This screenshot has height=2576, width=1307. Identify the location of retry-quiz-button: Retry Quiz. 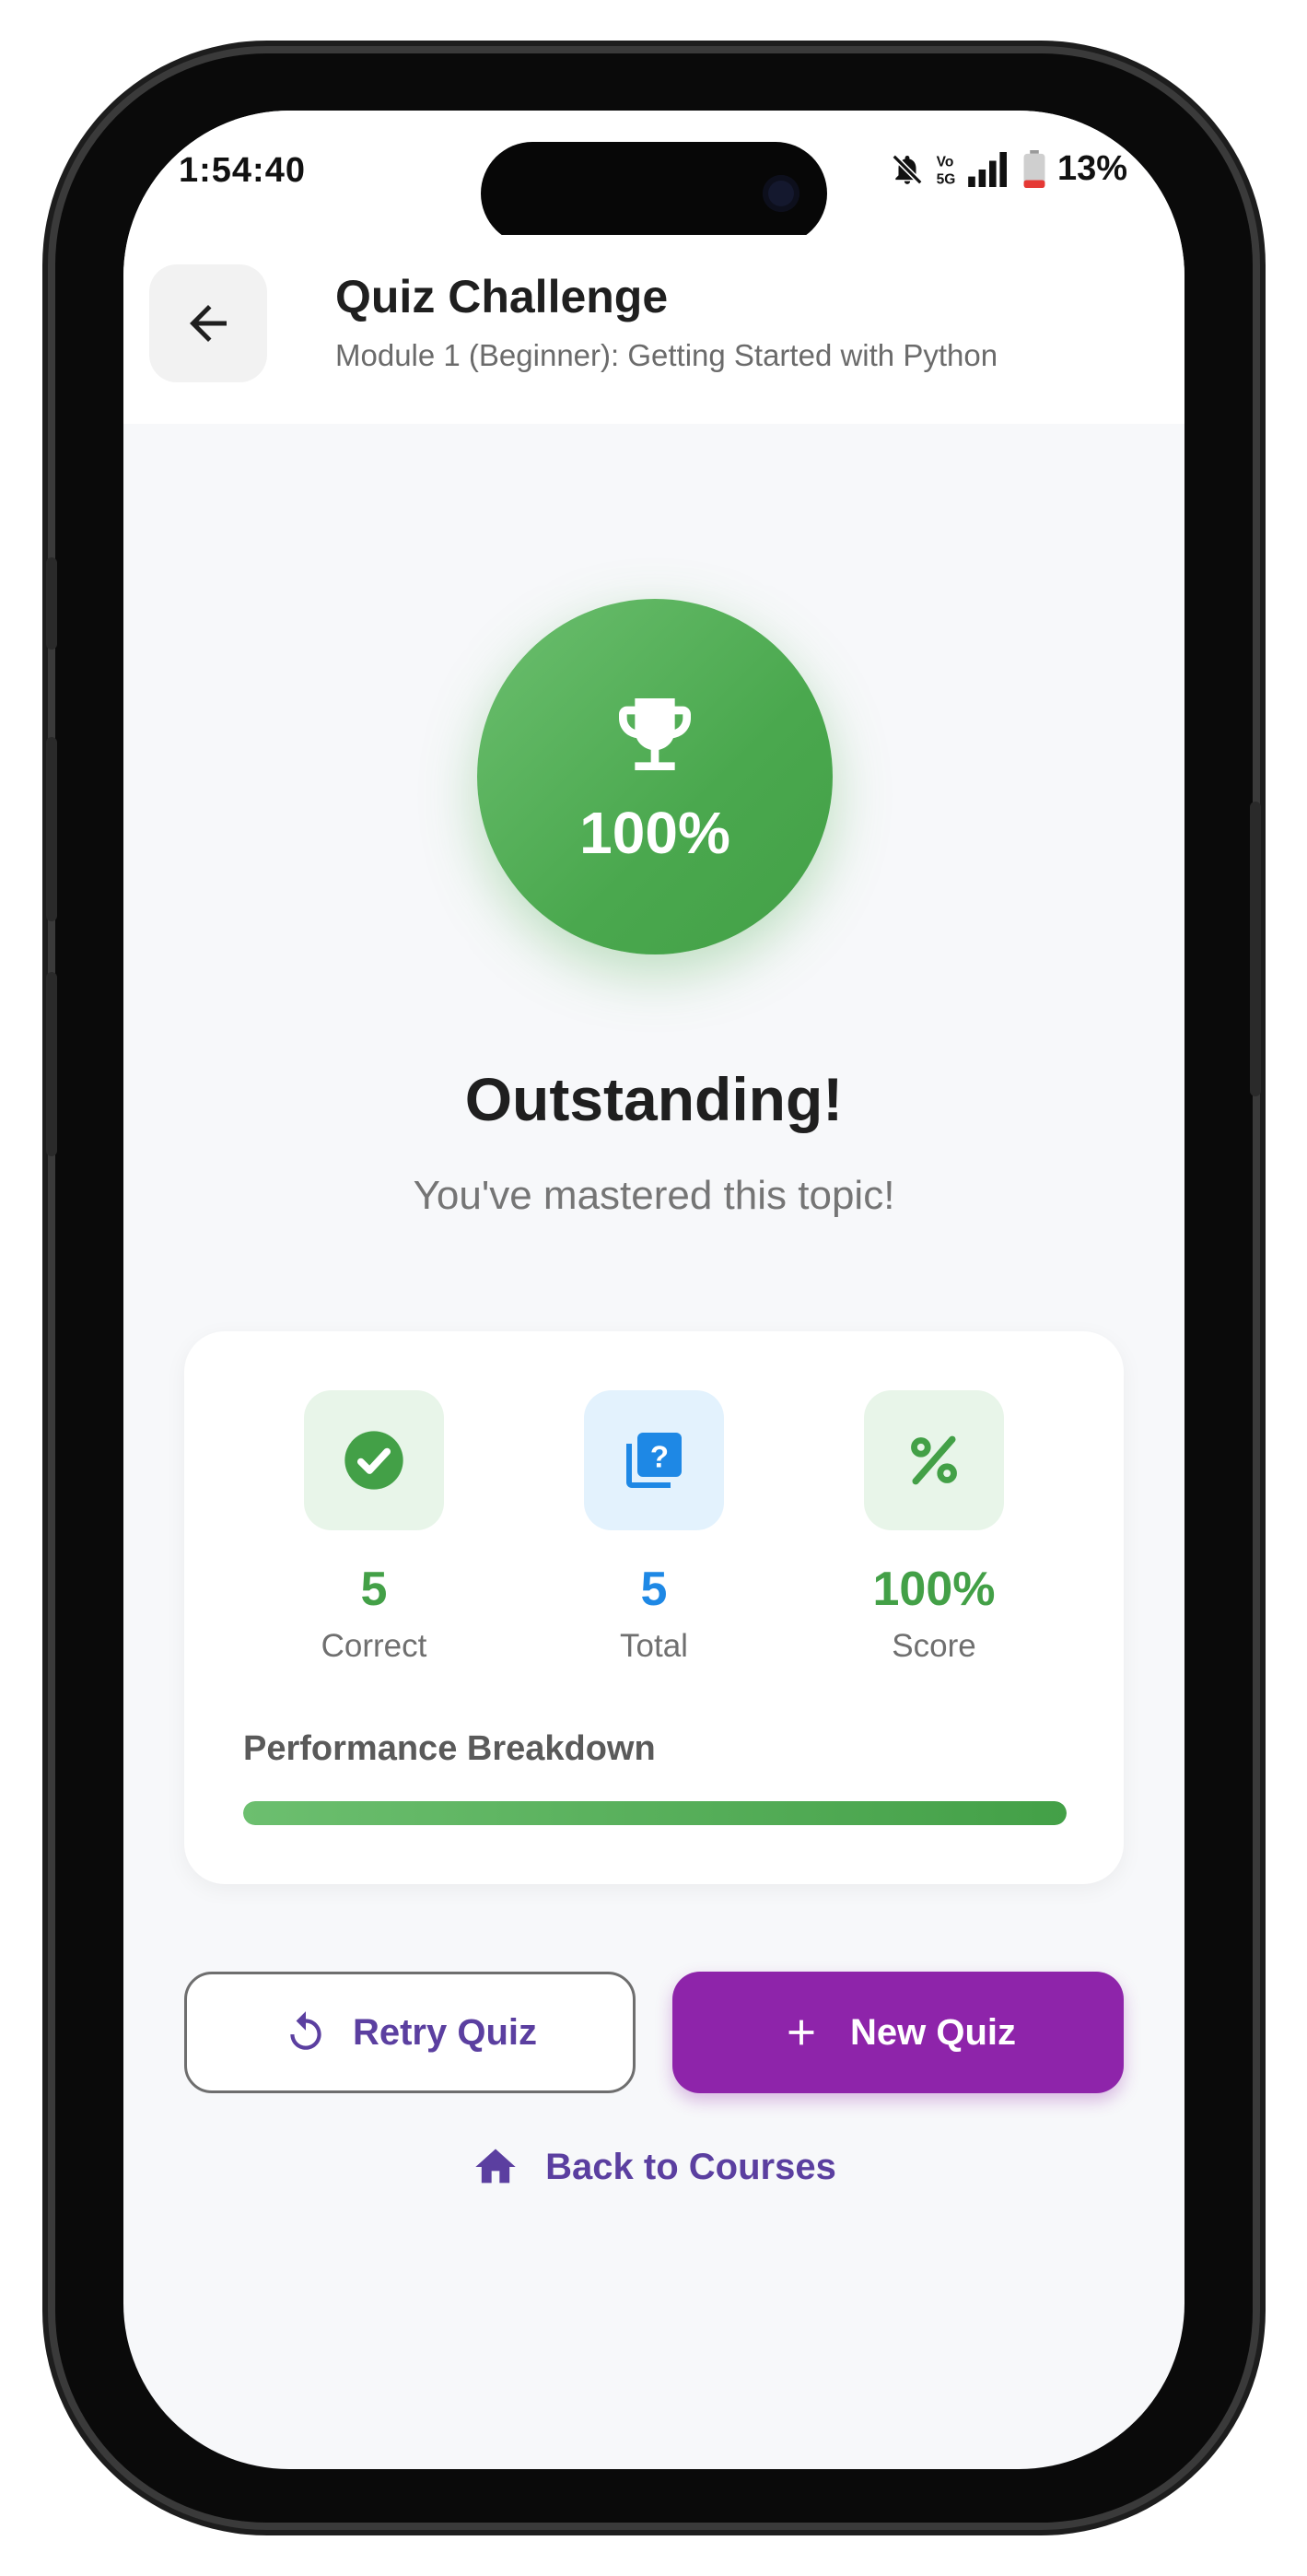
(410, 2032).